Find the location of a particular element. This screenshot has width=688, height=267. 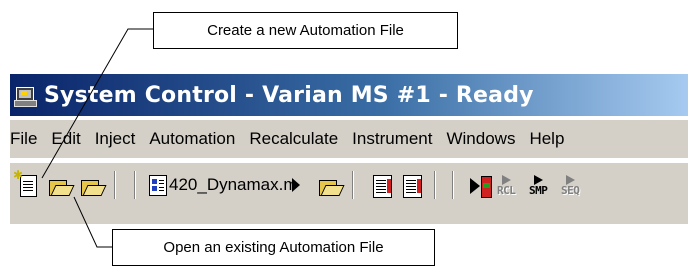

menu-inject: Inject is located at coordinates (115, 139).